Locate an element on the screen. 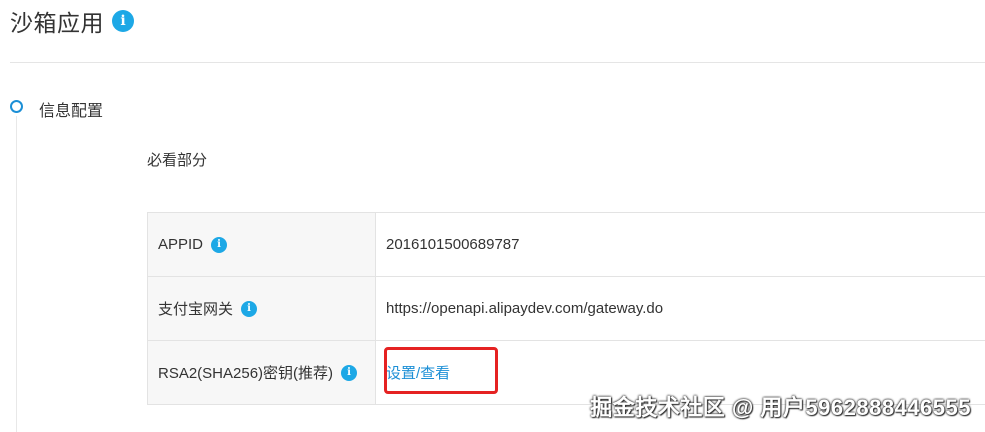 This screenshot has width=985, height=432. title-divider is located at coordinates (497, 62).